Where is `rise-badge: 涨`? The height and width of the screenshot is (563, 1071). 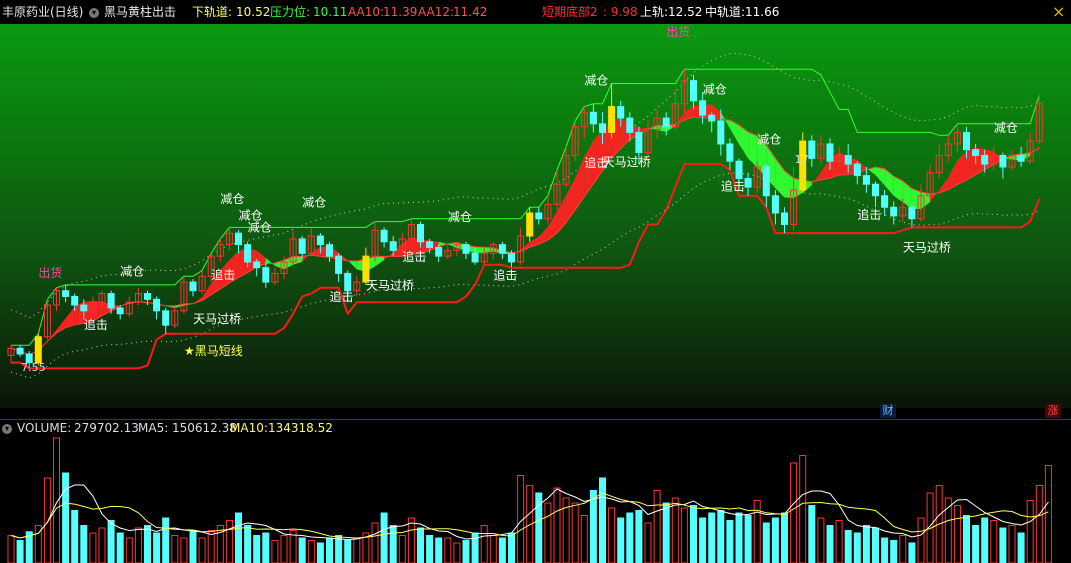
rise-badge: 涨 is located at coordinates (1053, 411).